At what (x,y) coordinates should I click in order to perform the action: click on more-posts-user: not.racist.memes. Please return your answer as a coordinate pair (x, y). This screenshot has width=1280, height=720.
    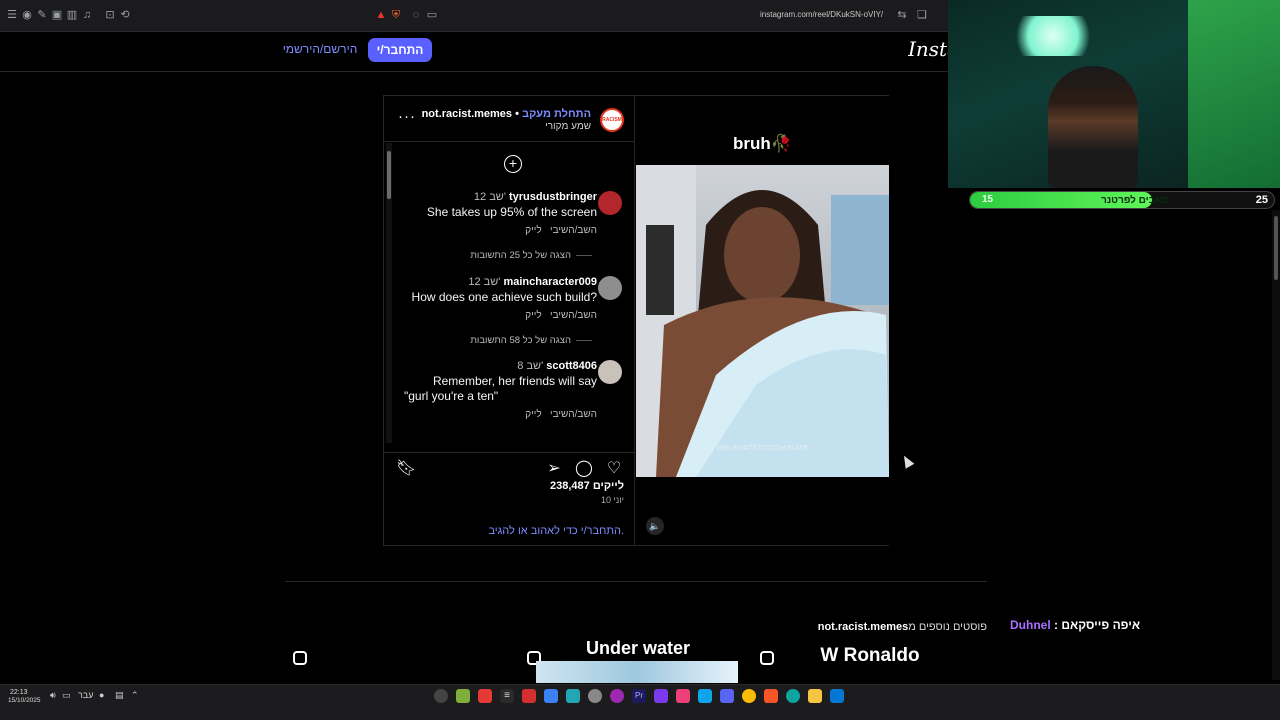
    Looking at the image, I should click on (863, 627).